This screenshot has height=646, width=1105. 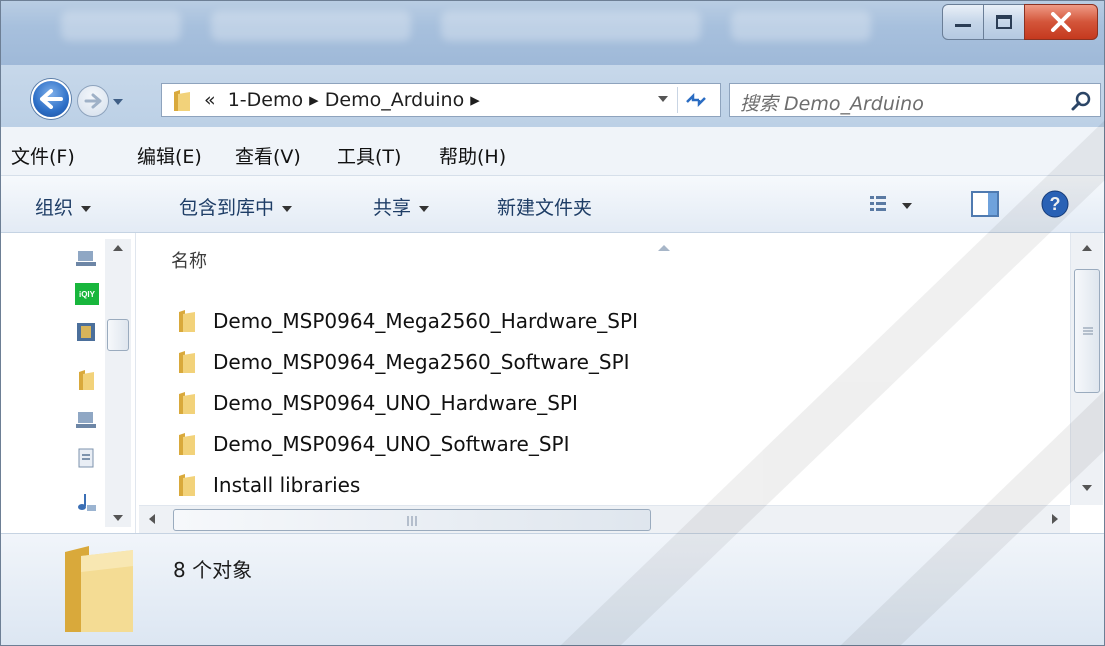 I want to click on address-bar: « 1-Demo ▸ Demo_Arduino ▸, so click(x=441, y=100).